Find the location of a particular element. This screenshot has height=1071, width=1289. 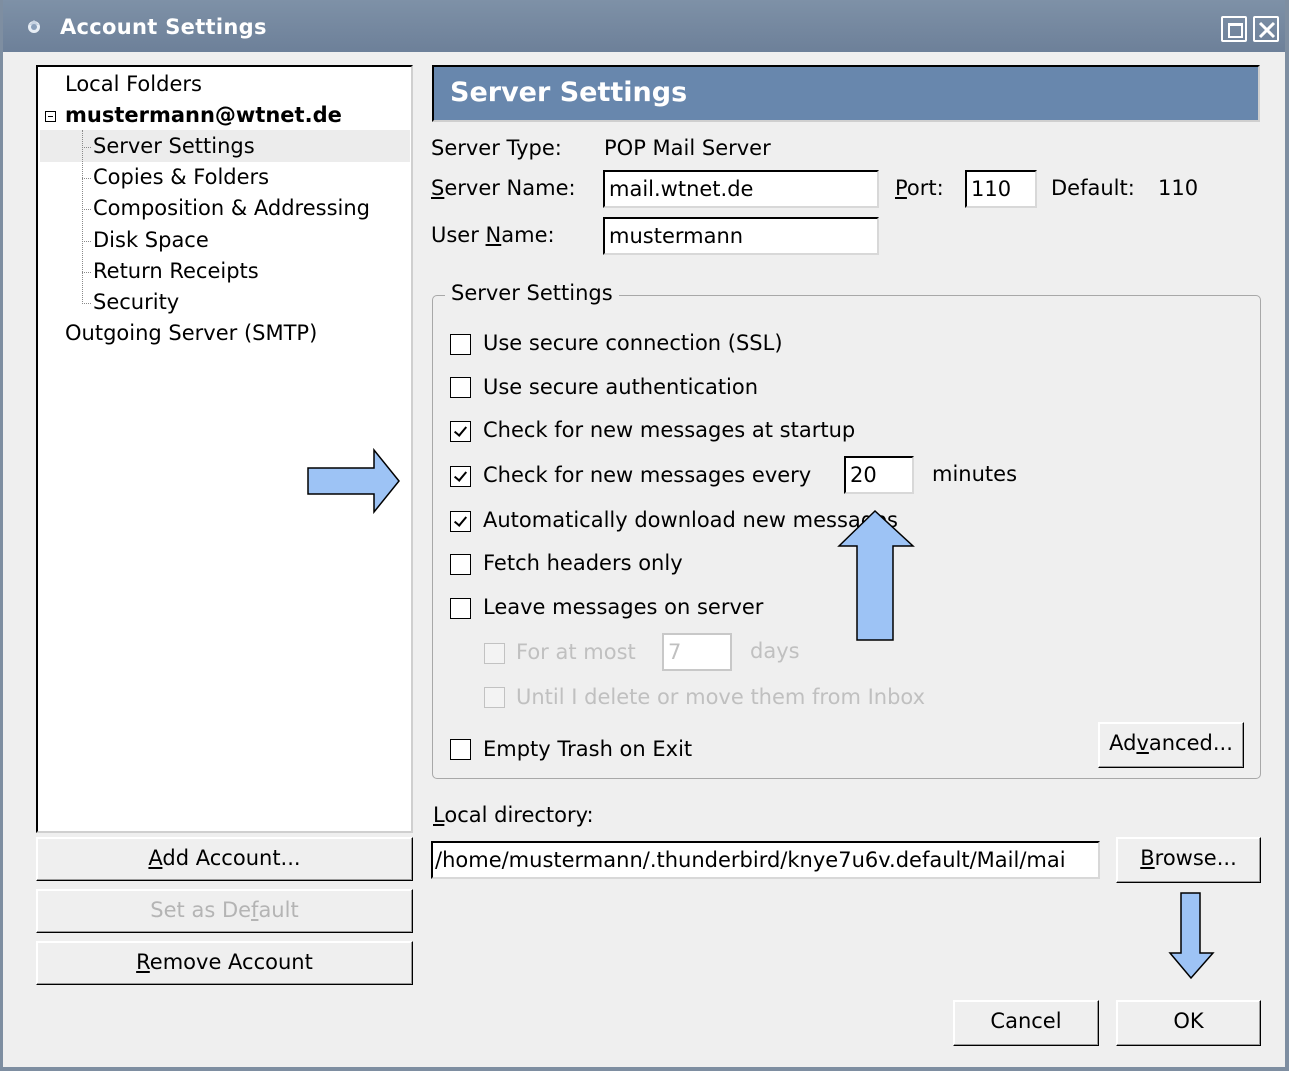

remove-account-button: Remove Account is located at coordinates (224, 963).